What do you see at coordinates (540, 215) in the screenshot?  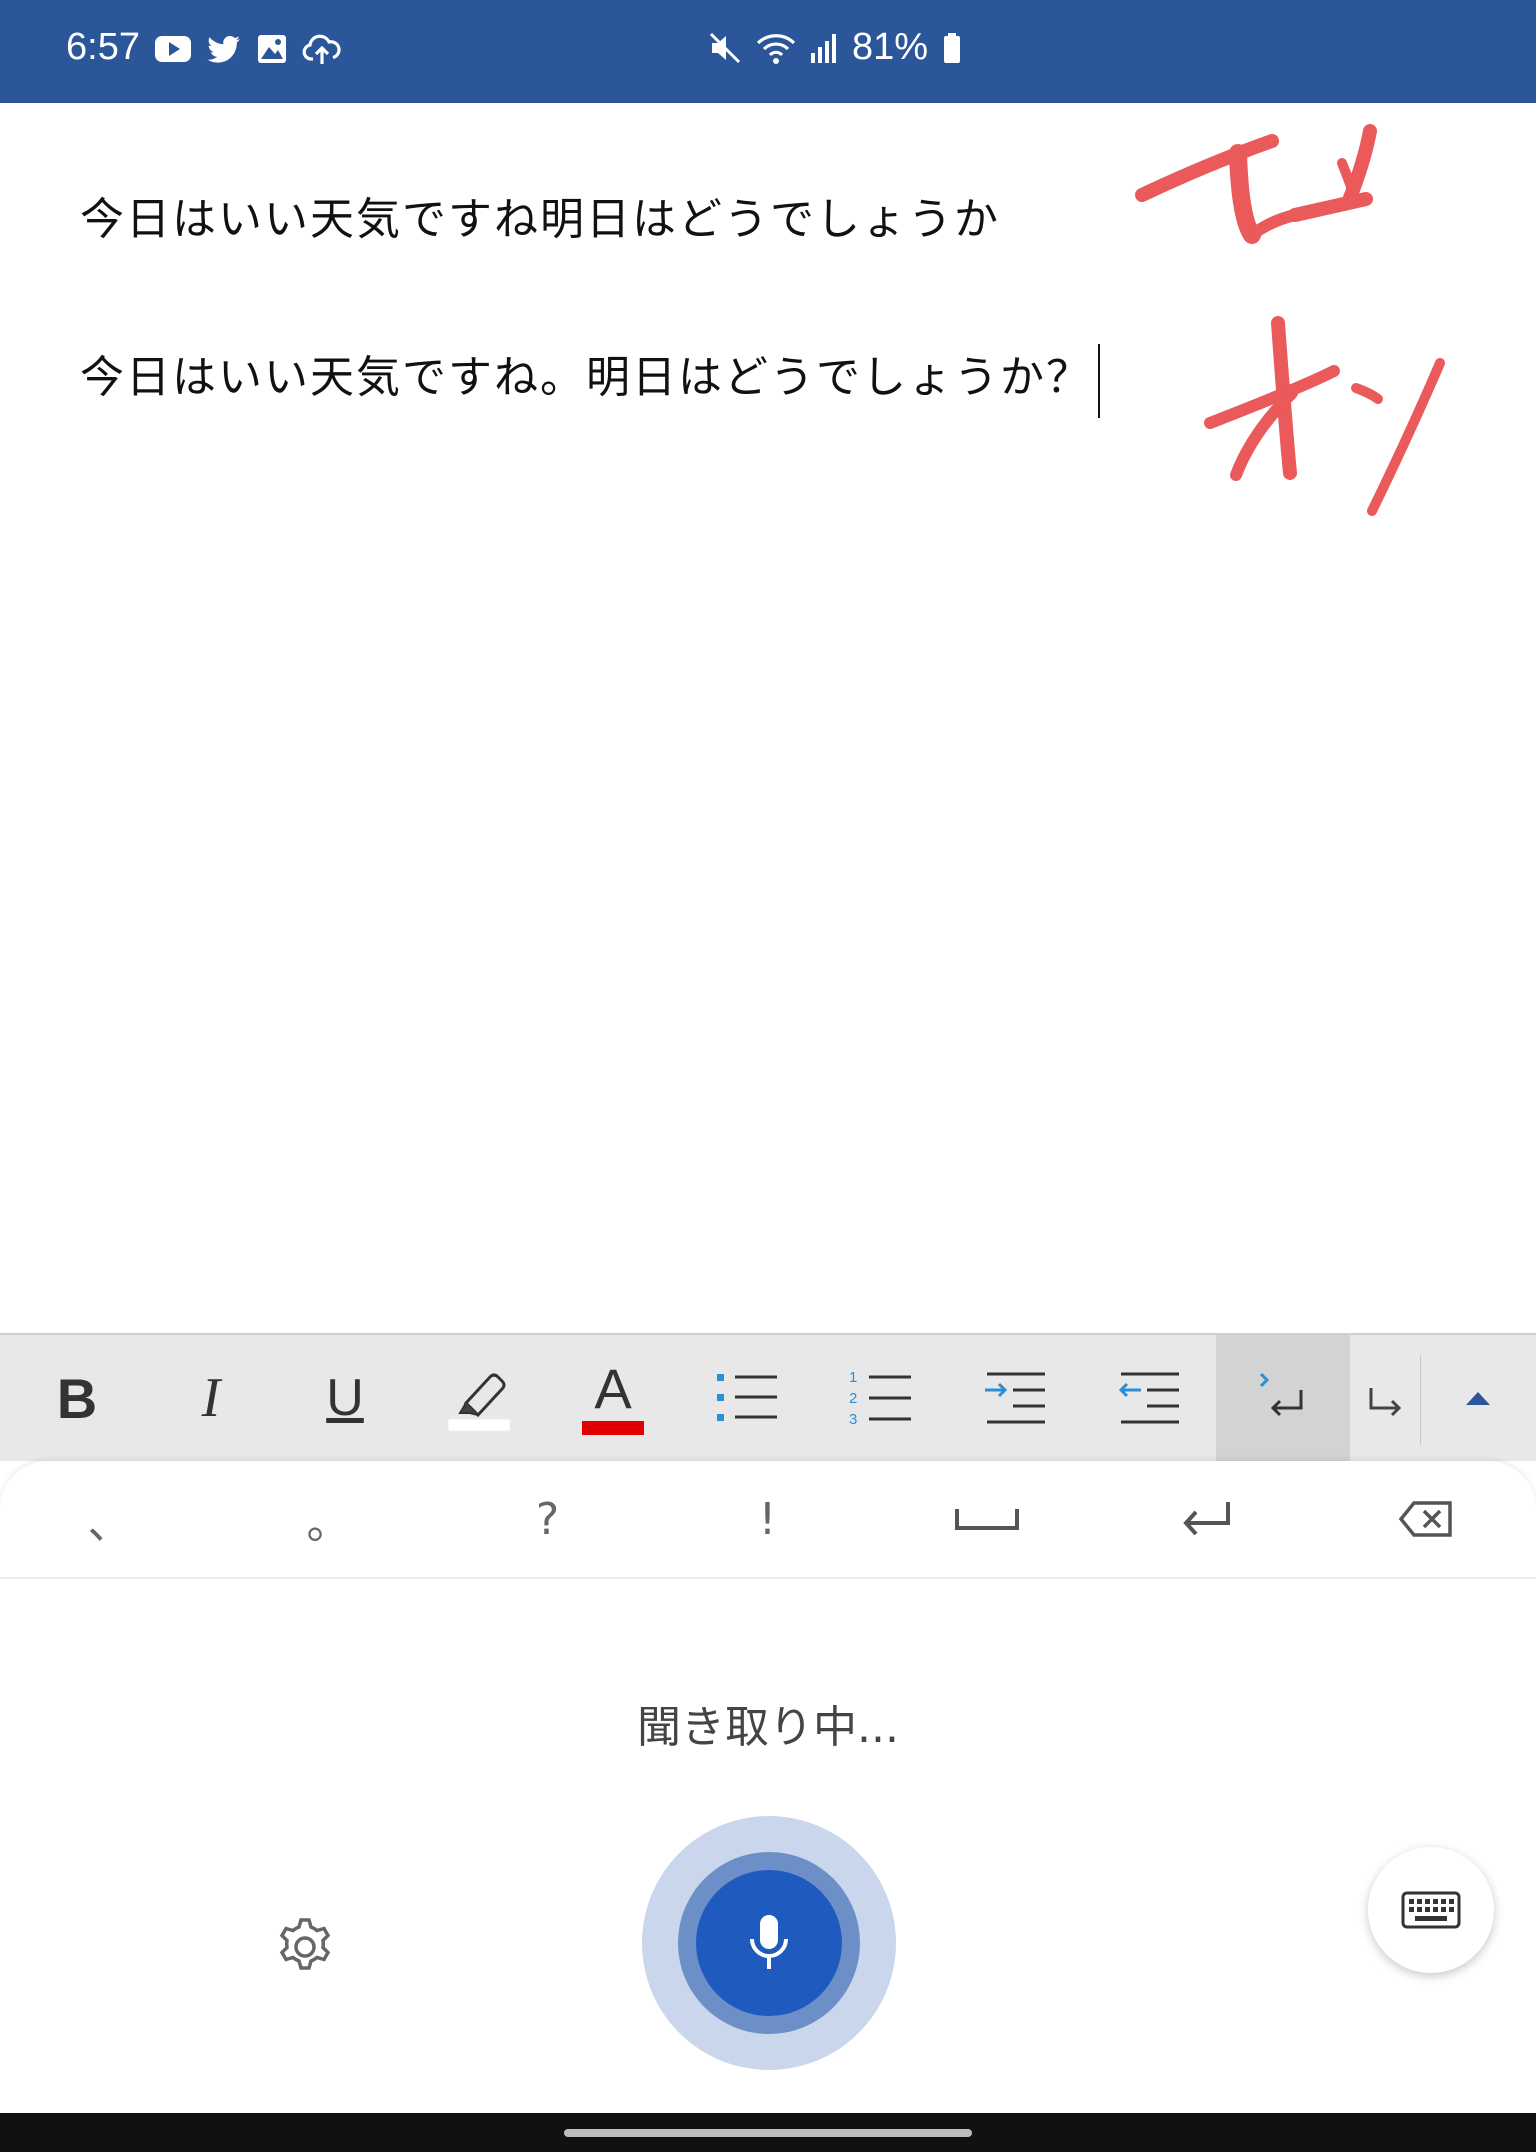 I see `document-line-1: 今日はいい天気ですね明日はどうでしょうか` at bounding box center [540, 215].